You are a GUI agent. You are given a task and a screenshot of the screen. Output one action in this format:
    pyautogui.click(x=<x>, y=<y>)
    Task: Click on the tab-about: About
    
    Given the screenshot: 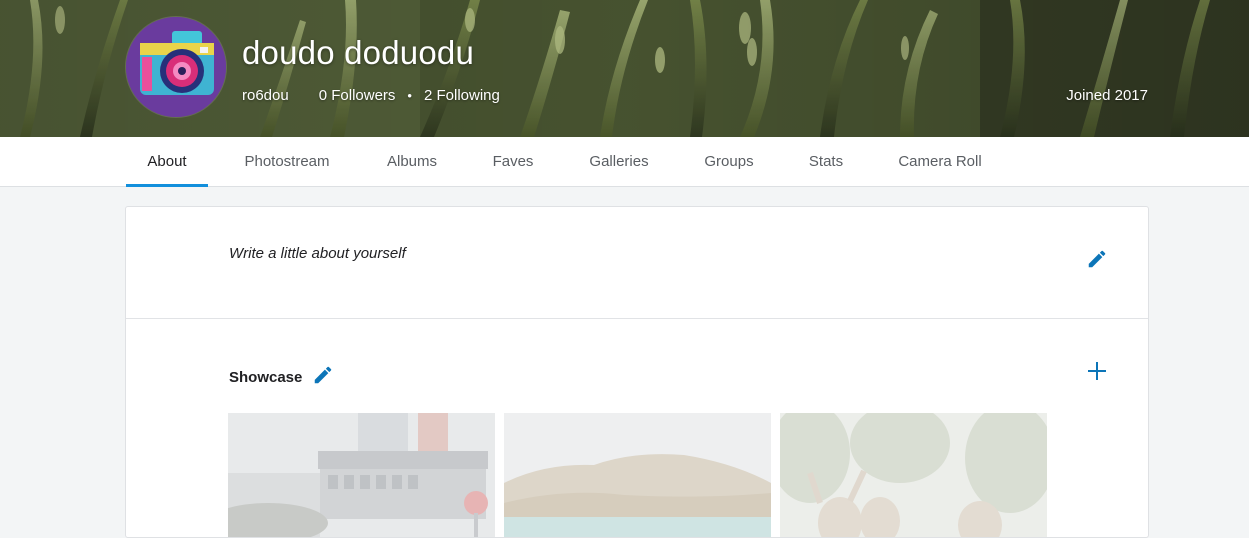 What is the action you would take?
    pyautogui.click(x=167, y=162)
    